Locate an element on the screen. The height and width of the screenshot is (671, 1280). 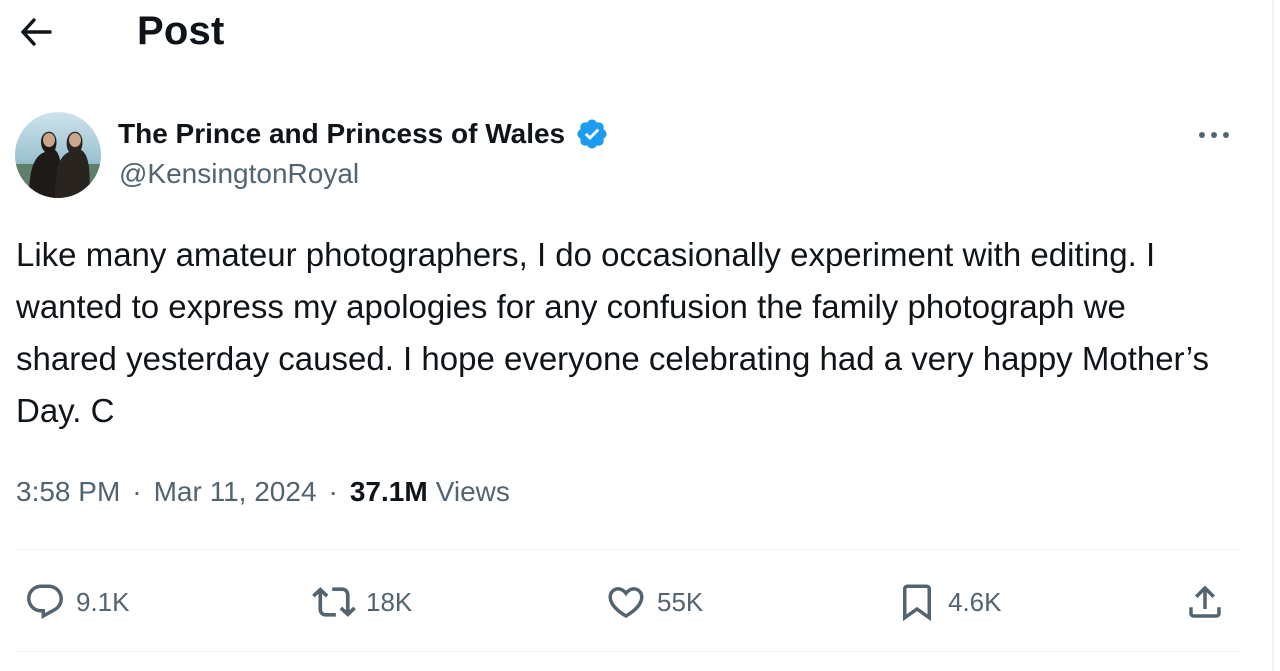
reply-count: 9.1K is located at coordinates (103, 601).